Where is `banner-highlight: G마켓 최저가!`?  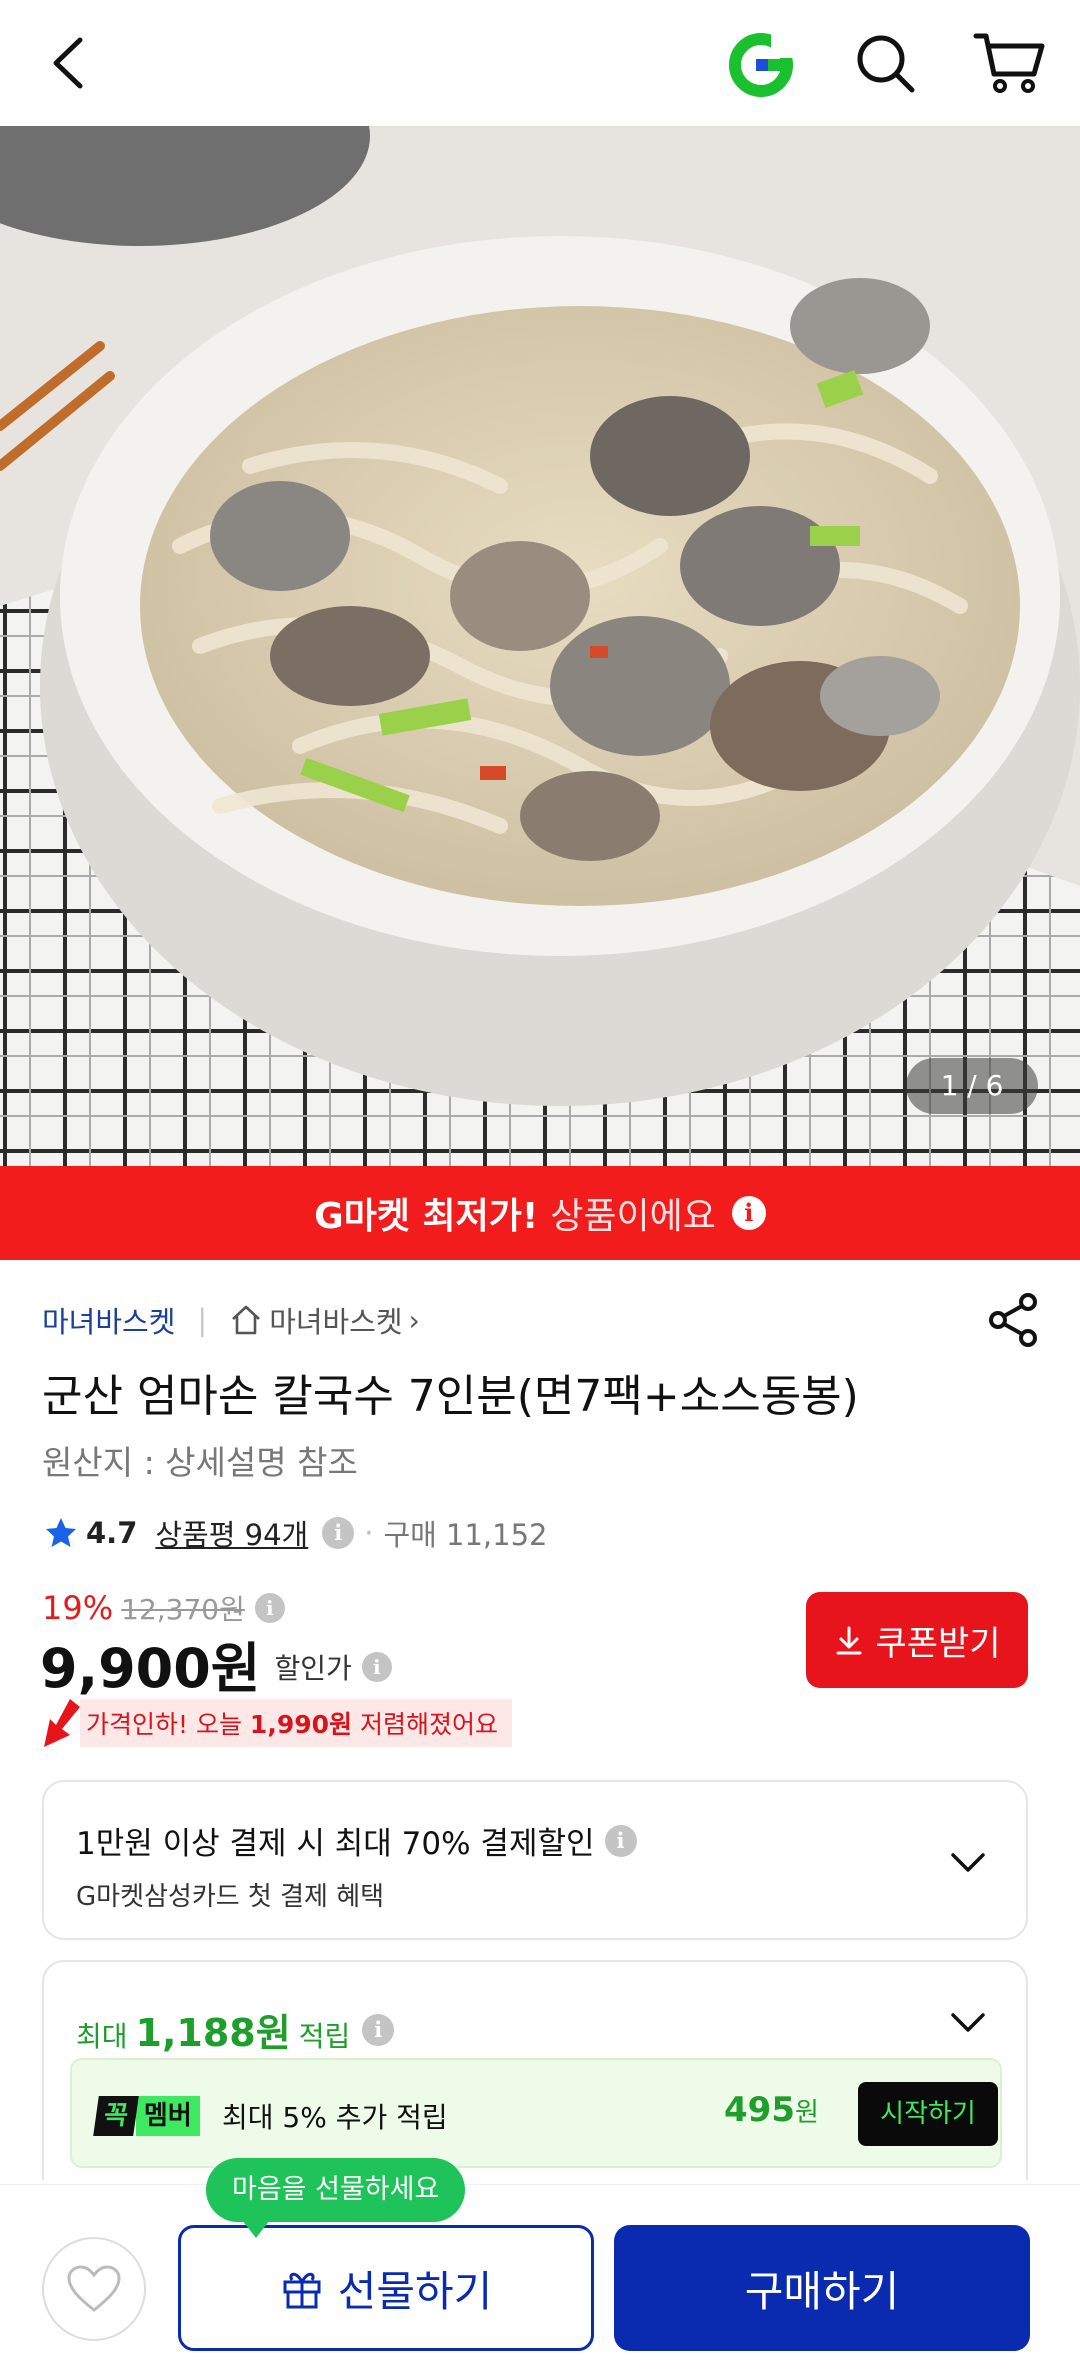
banner-highlight: G마켓 최저가! is located at coordinates (426, 1216).